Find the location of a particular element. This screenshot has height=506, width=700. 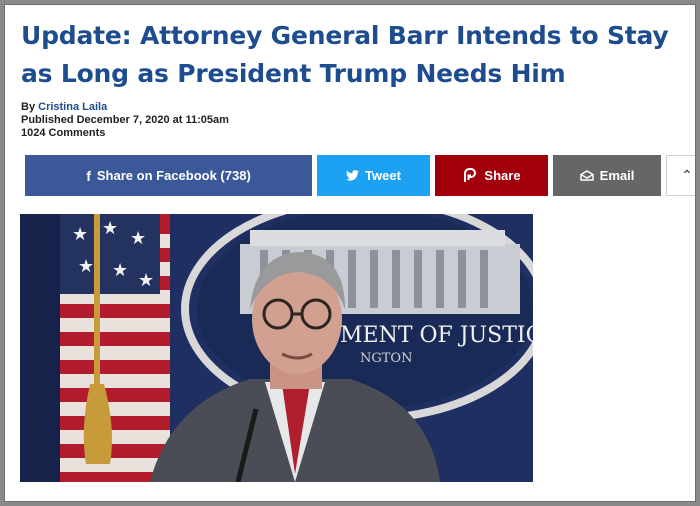

seal-text-line1: MENT OF JUSTICE is located at coordinates (436, 335).